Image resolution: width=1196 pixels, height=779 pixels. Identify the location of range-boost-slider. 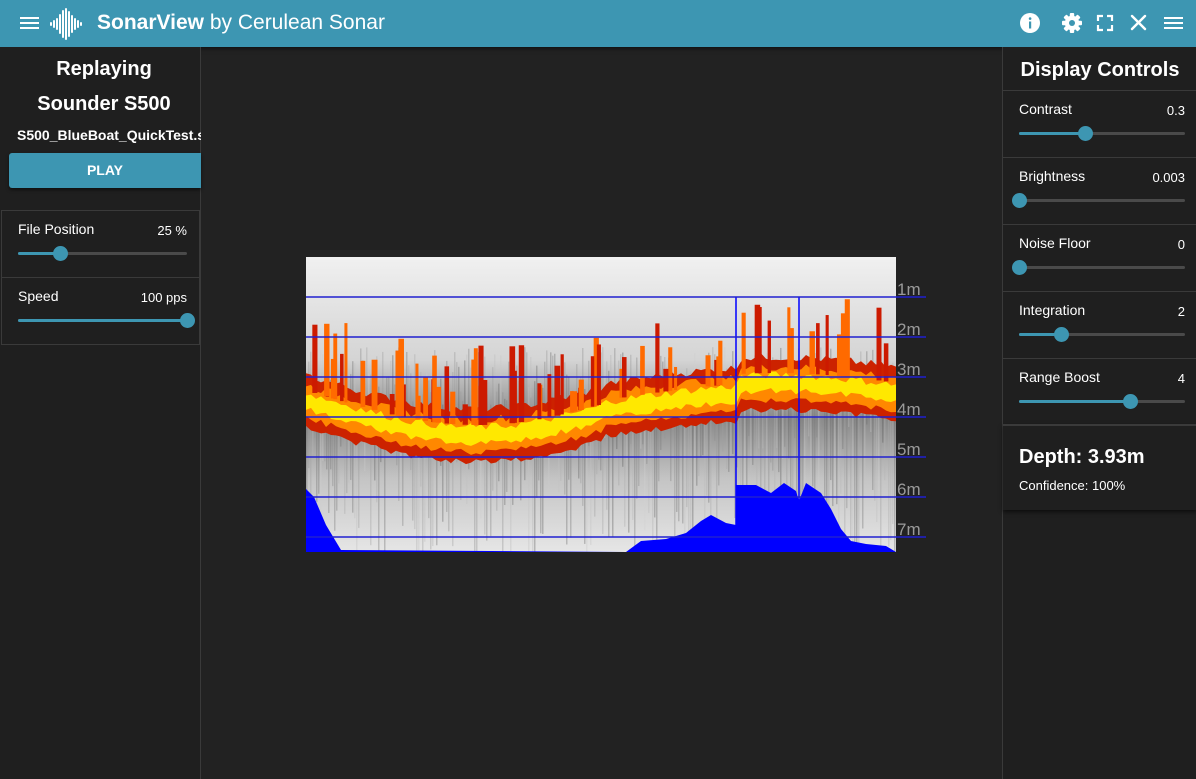
(1102, 401).